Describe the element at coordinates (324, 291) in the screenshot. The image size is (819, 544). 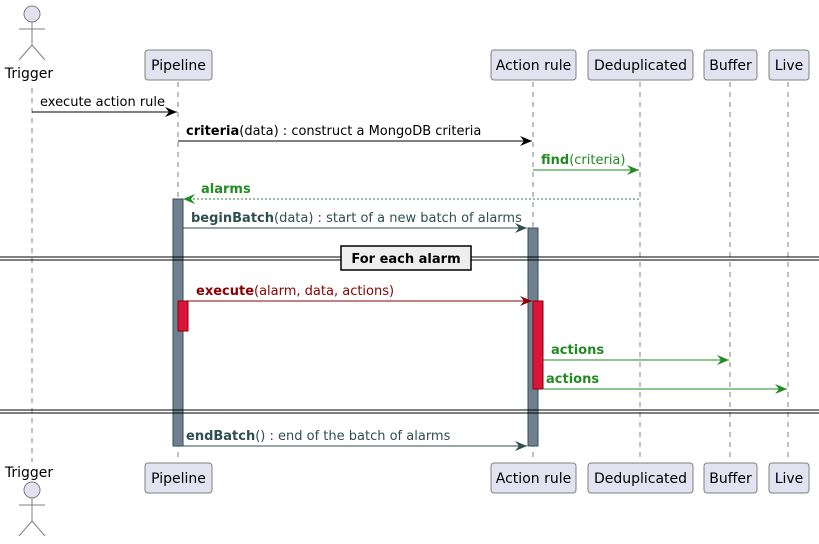
I see `message-text: (alarm, data, actions)` at that location.